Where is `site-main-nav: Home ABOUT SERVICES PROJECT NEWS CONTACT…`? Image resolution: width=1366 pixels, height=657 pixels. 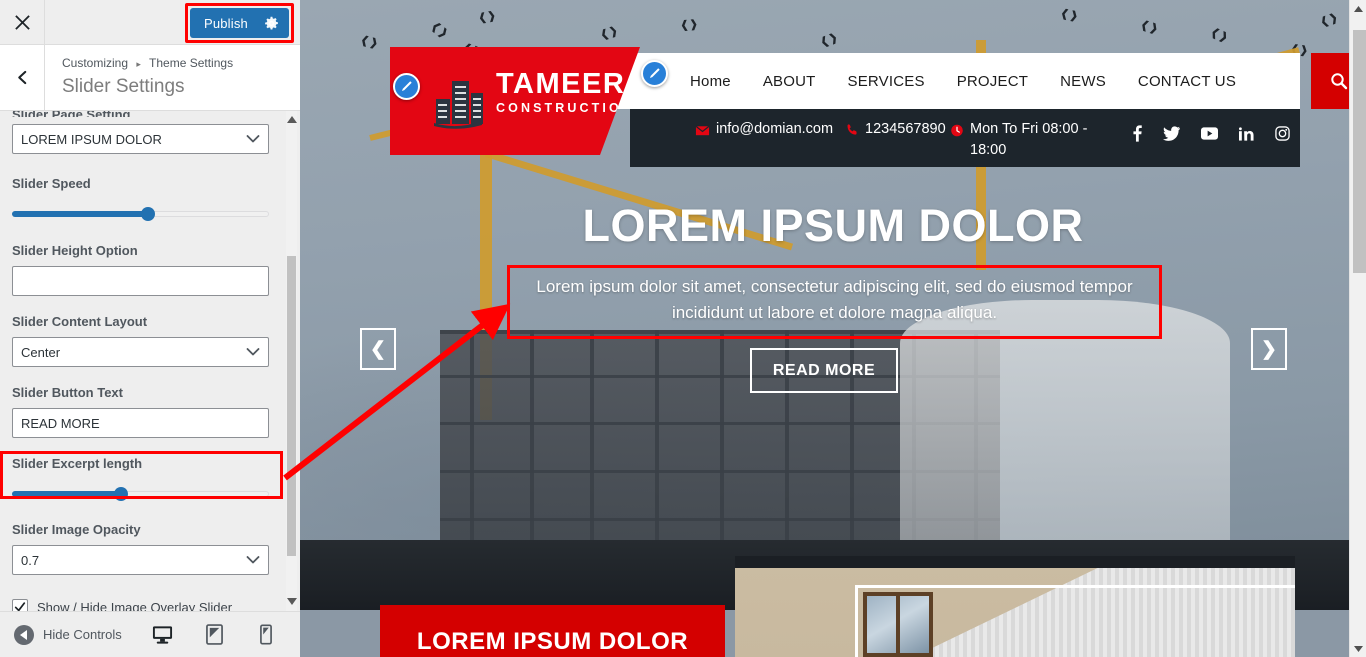
site-main-nav: Home ABOUT SERVICES PROJECT NEWS CONTACT… is located at coordinates (955, 81).